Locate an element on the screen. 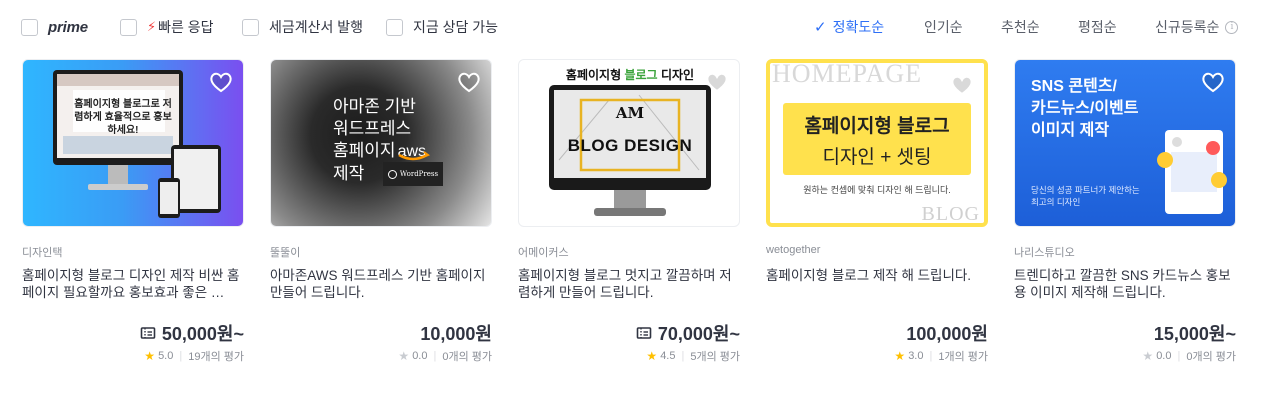 The image size is (1280, 405). thumbnail-line: 디자인 + 셋팅 is located at coordinates (877, 157).